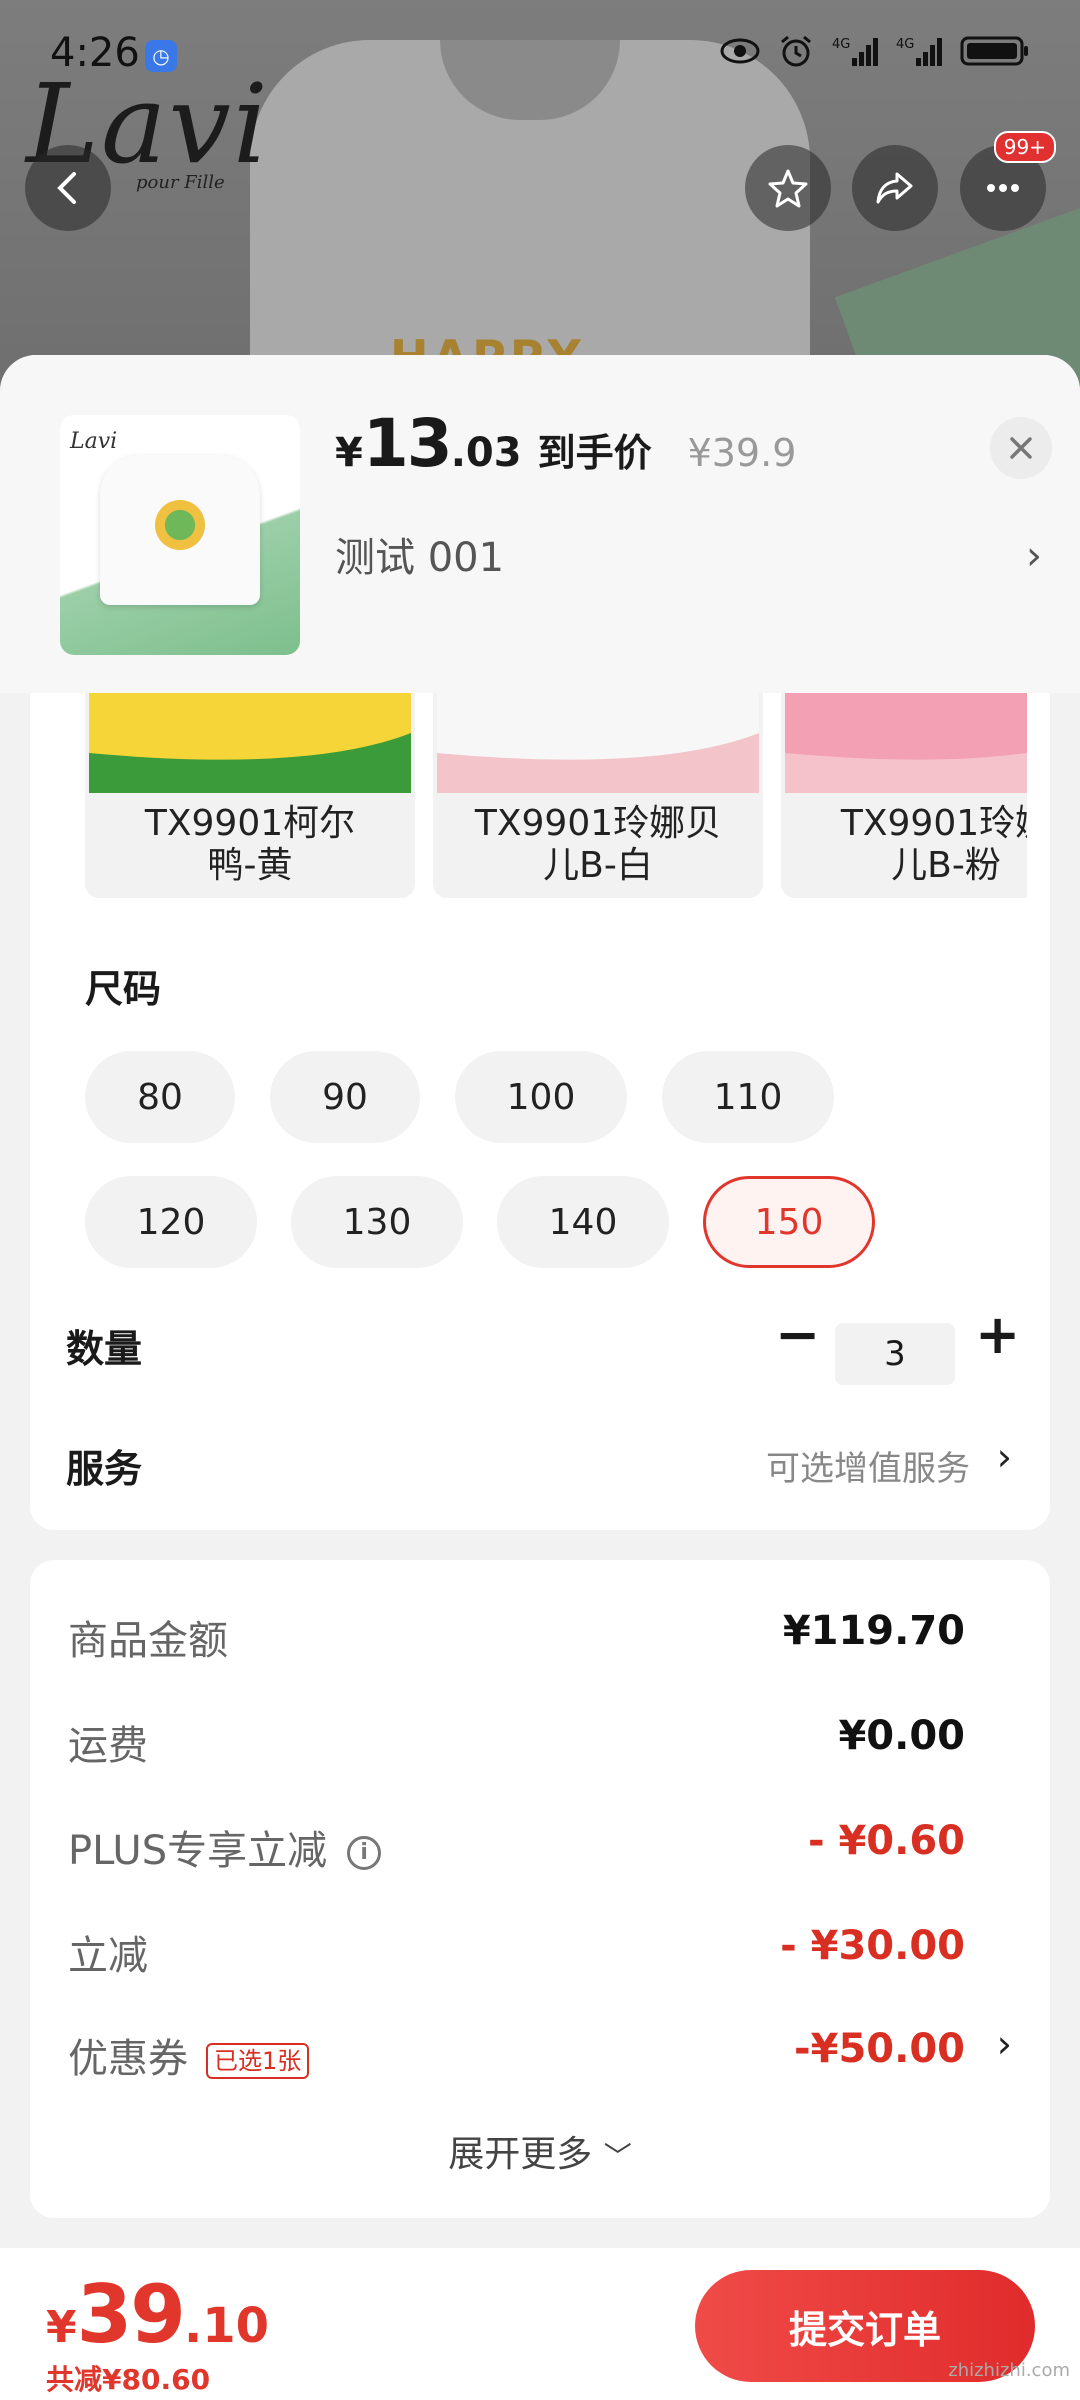 This screenshot has height=2400, width=1080. What do you see at coordinates (486, 453) in the screenshot?
I see `price-decimal: .03` at bounding box center [486, 453].